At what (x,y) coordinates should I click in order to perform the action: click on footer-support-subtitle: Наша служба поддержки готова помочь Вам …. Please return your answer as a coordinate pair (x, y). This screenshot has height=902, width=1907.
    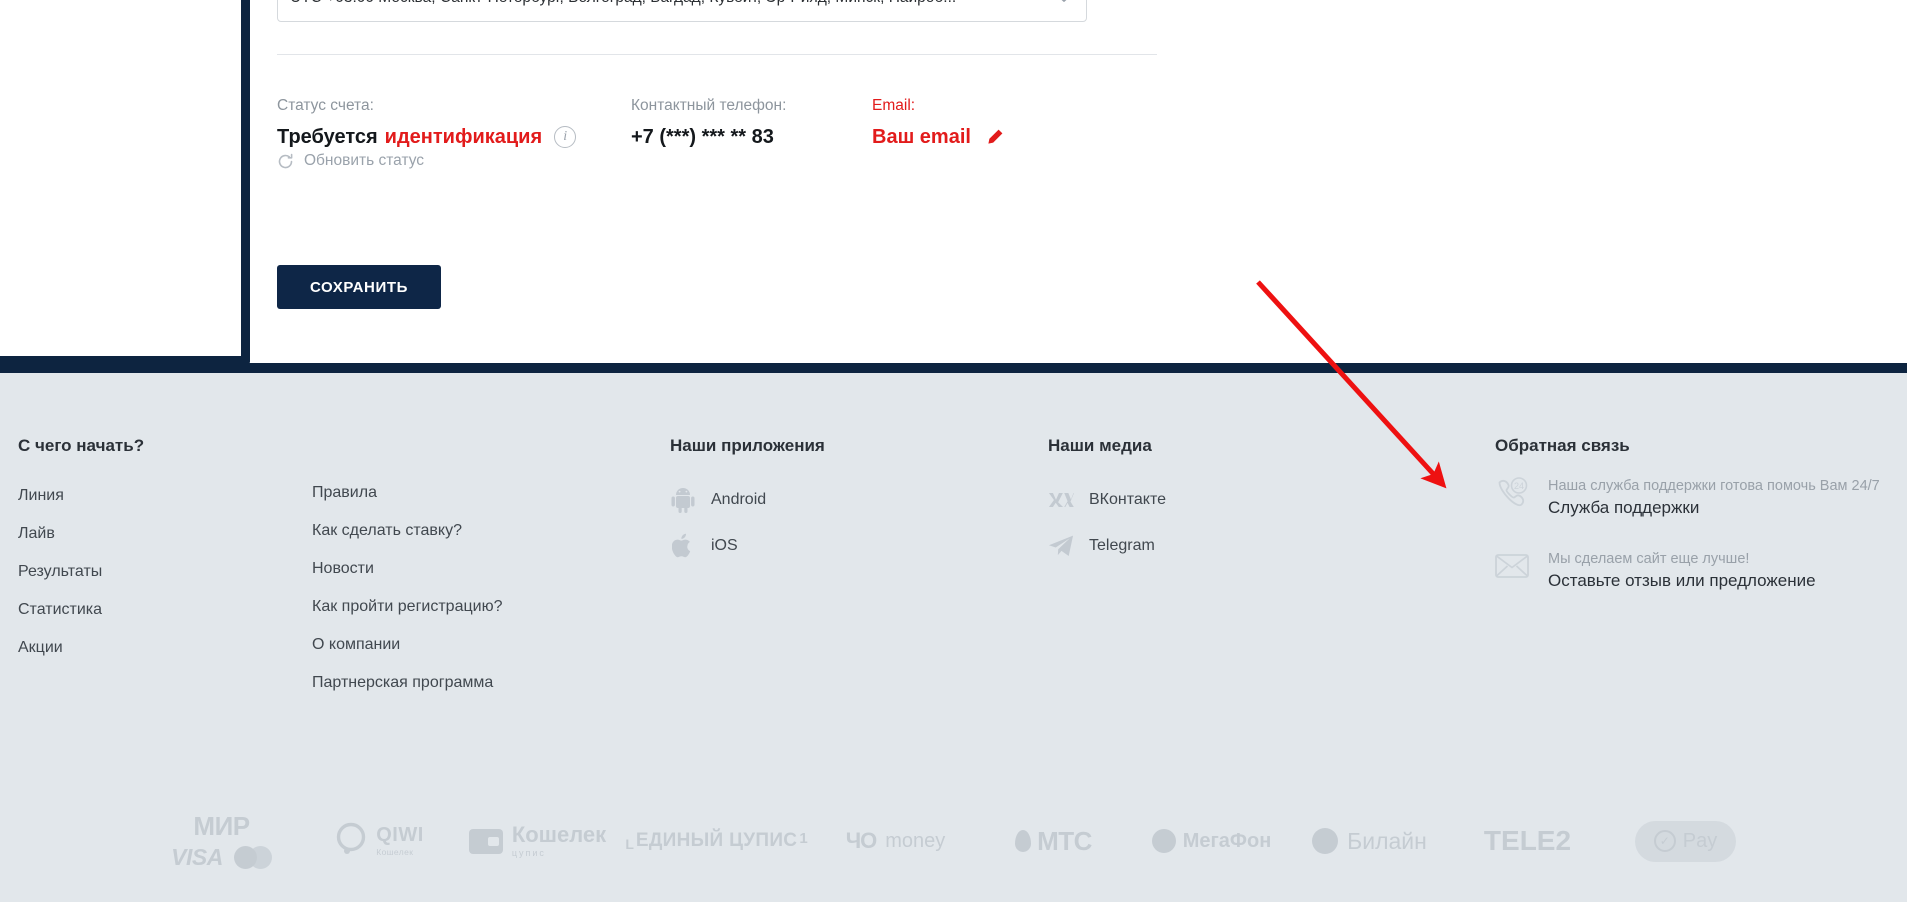
    Looking at the image, I should click on (1714, 486).